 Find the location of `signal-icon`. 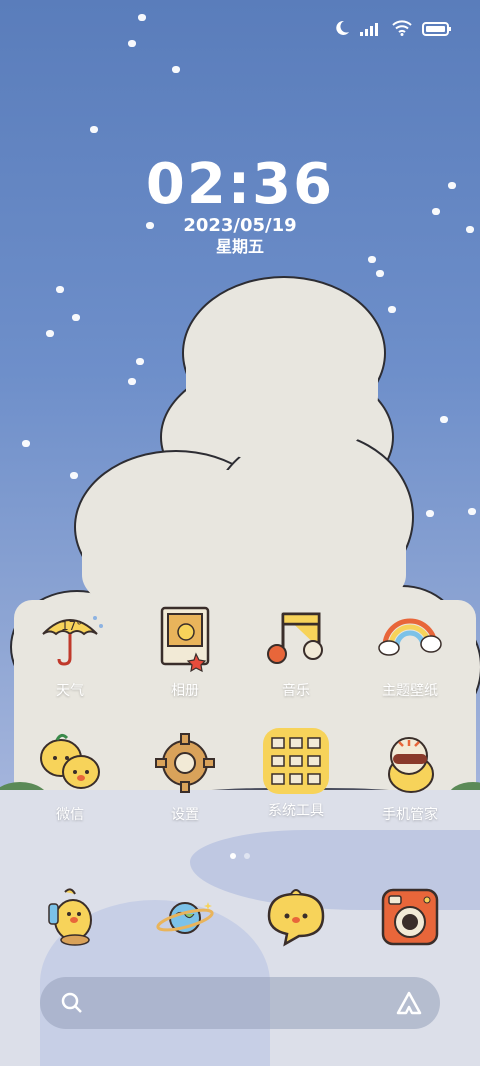

signal-icon is located at coordinates (371, 30).